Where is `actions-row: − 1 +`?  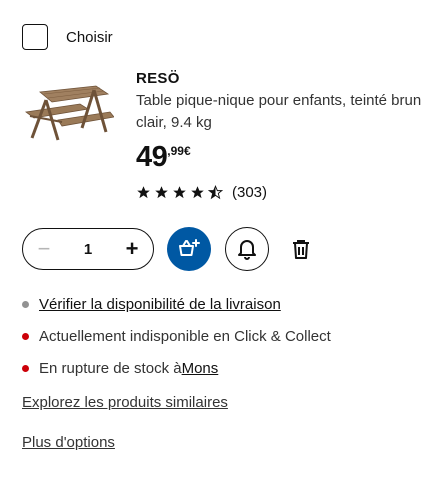
actions-row: − 1 + is located at coordinates (167, 249).